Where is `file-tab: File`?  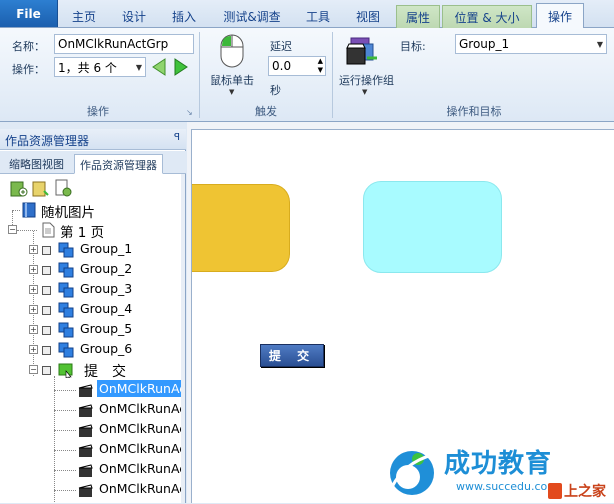 file-tab: File is located at coordinates (29, 13).